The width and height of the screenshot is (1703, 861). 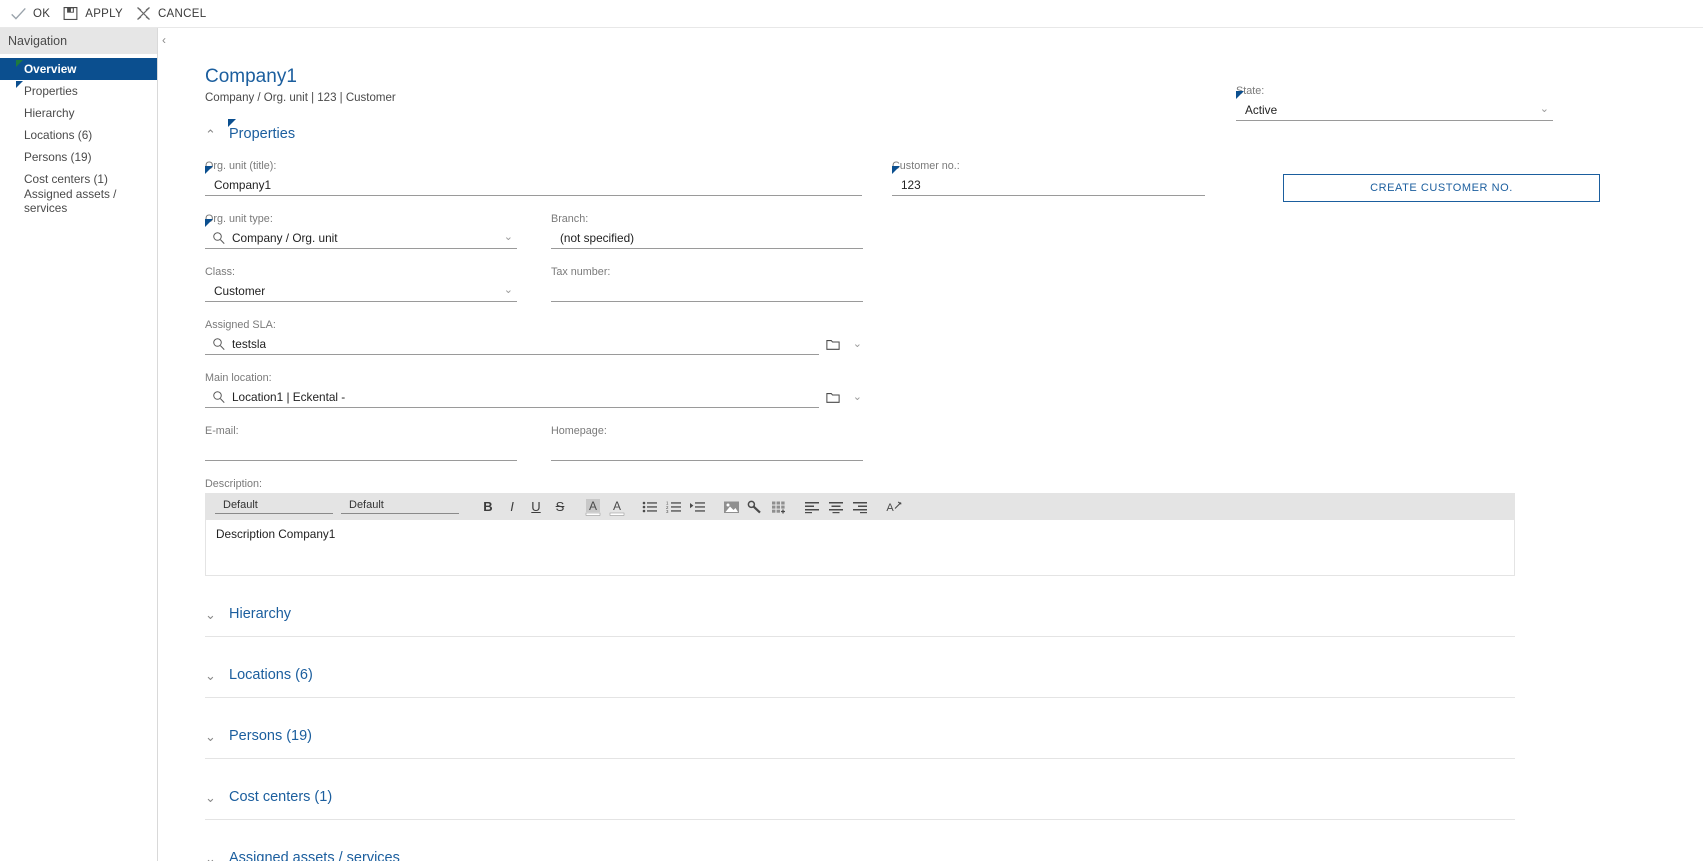 What do you see at coordinates (860, 804) in the screenshot?
I see `section-cost-centers: ⌄ Cost centers (1)` at bounding box center [860, 804].